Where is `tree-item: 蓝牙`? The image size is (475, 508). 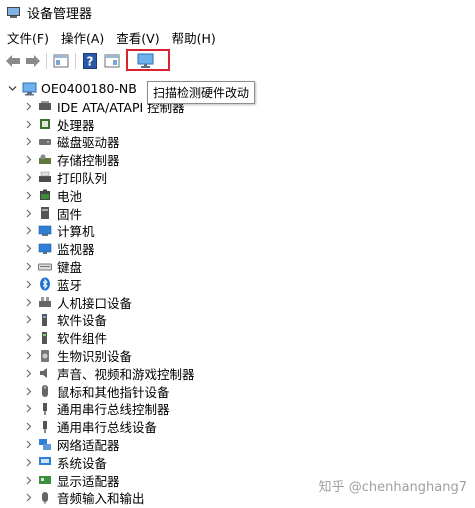
tree-item: 蓝牙 is located at coordinates (52, 284).